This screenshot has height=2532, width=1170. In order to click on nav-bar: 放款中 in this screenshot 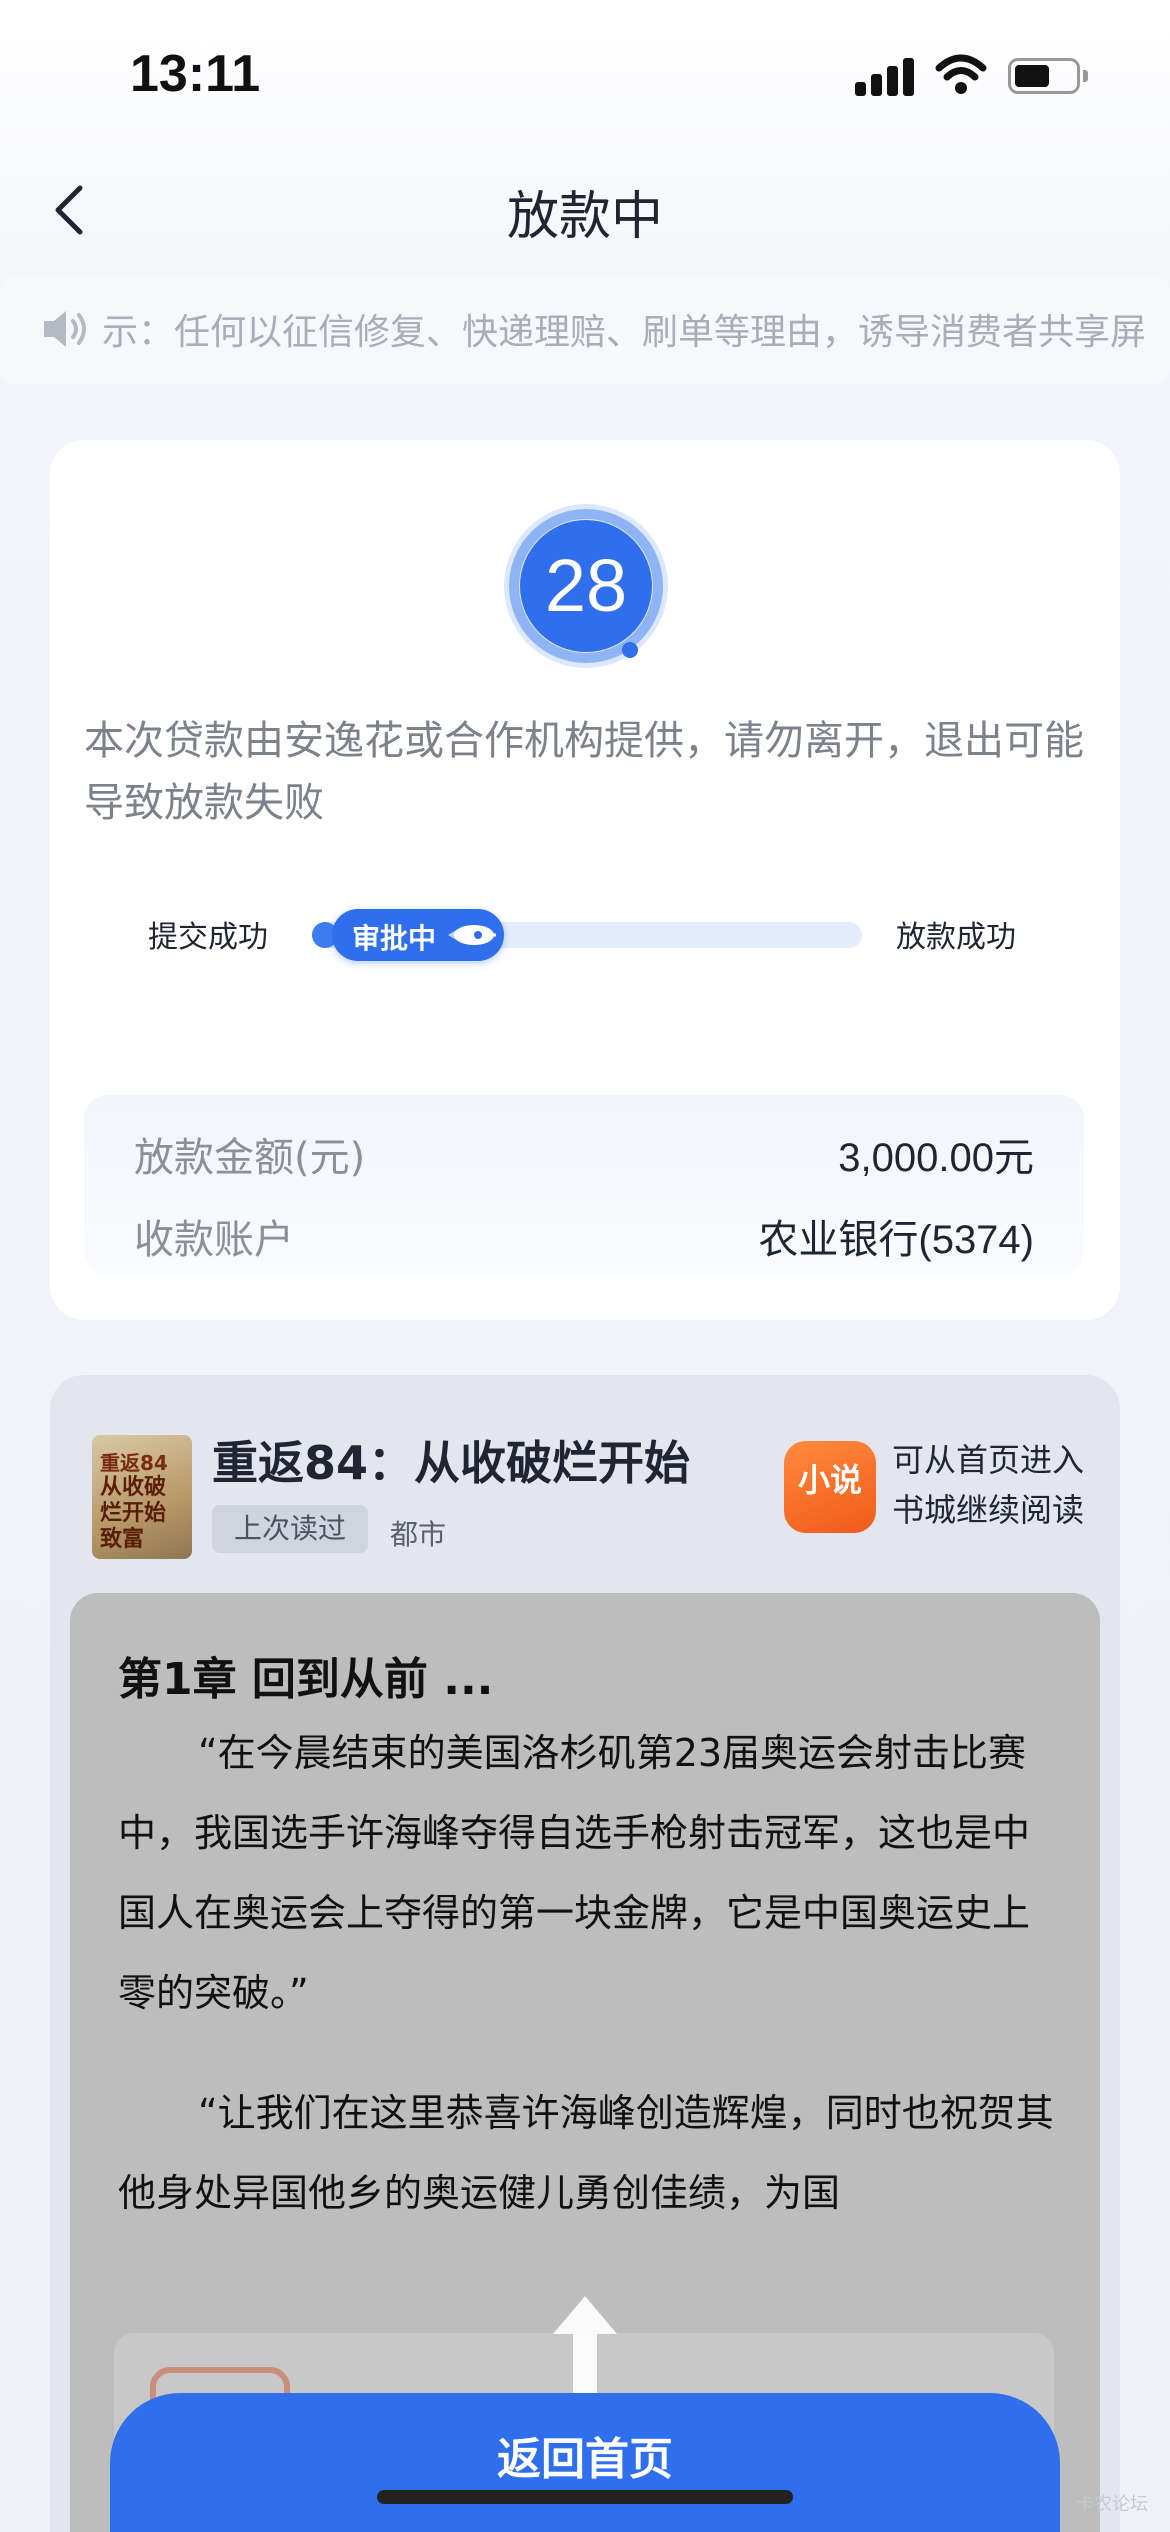, I will do `click(585, 210)`.